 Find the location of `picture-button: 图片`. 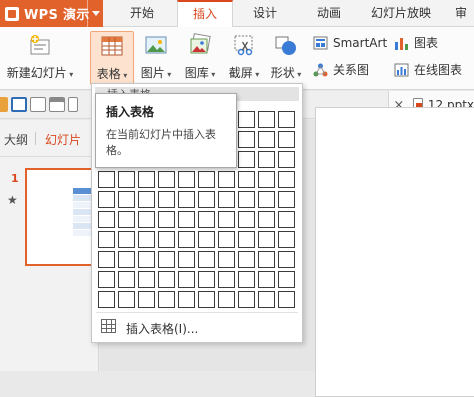

picture-button: 图片 is located at coordinates (156, 58).